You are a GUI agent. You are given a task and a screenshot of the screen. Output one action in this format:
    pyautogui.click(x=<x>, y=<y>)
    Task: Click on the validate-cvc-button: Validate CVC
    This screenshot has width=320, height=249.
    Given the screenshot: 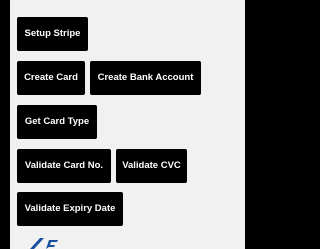 What is the action you would take?
    pyautogui.click(x=151, y=166)
    